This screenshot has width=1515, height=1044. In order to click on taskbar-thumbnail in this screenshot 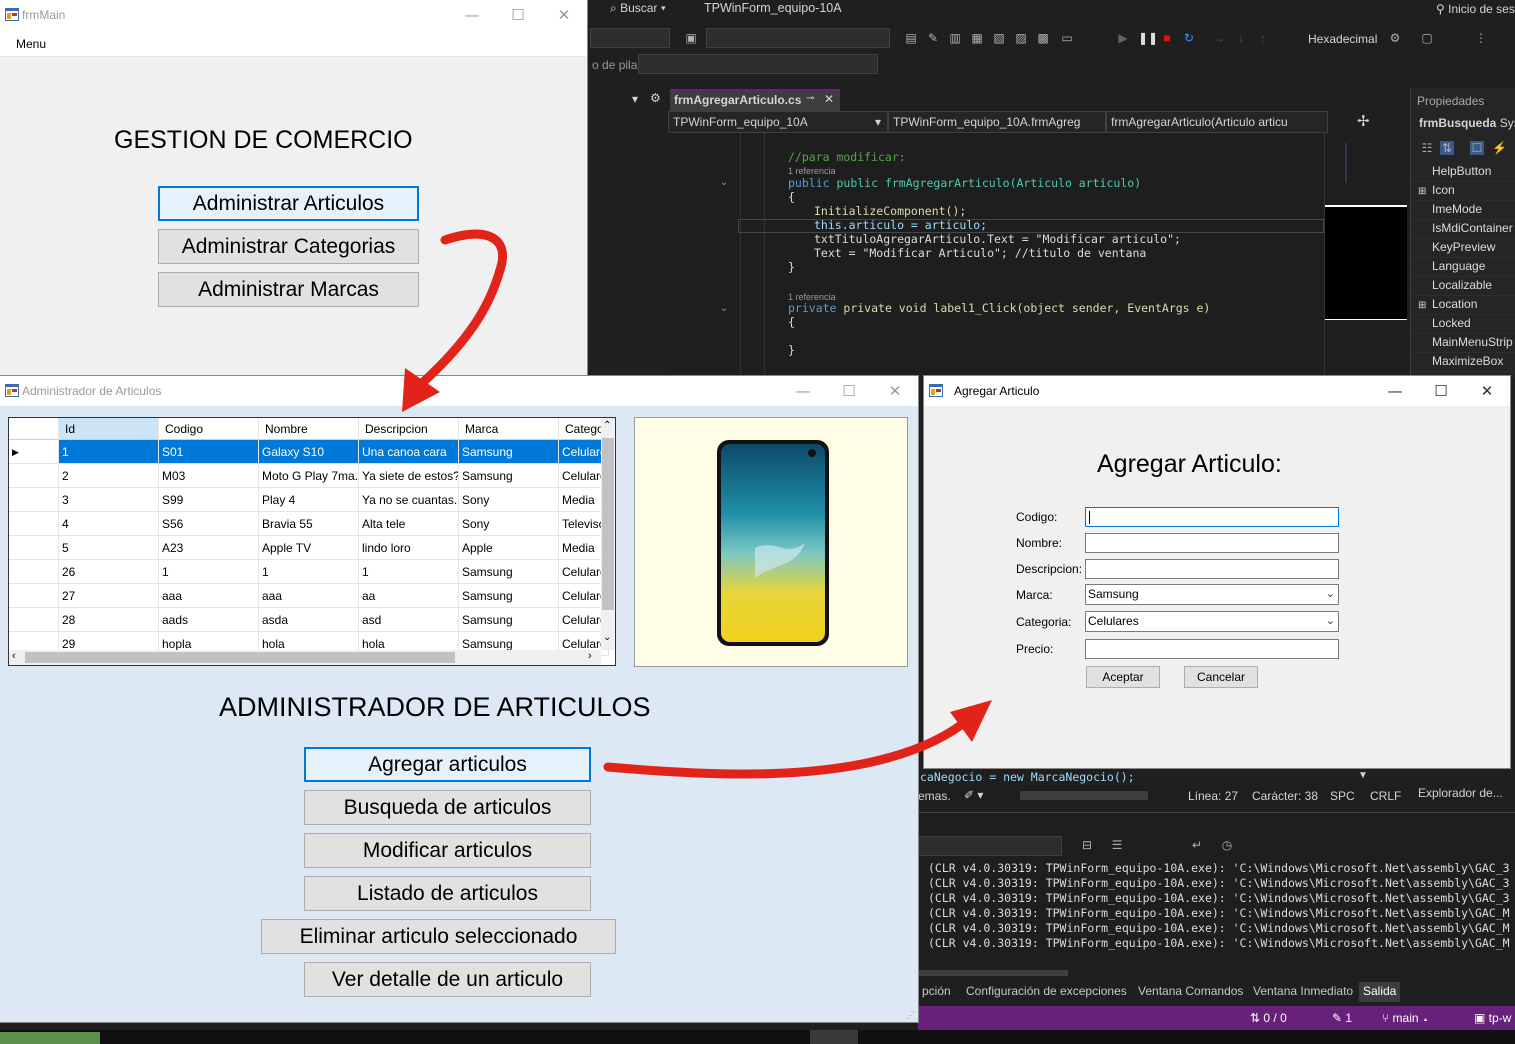, I will do `click(50, 1038)`.